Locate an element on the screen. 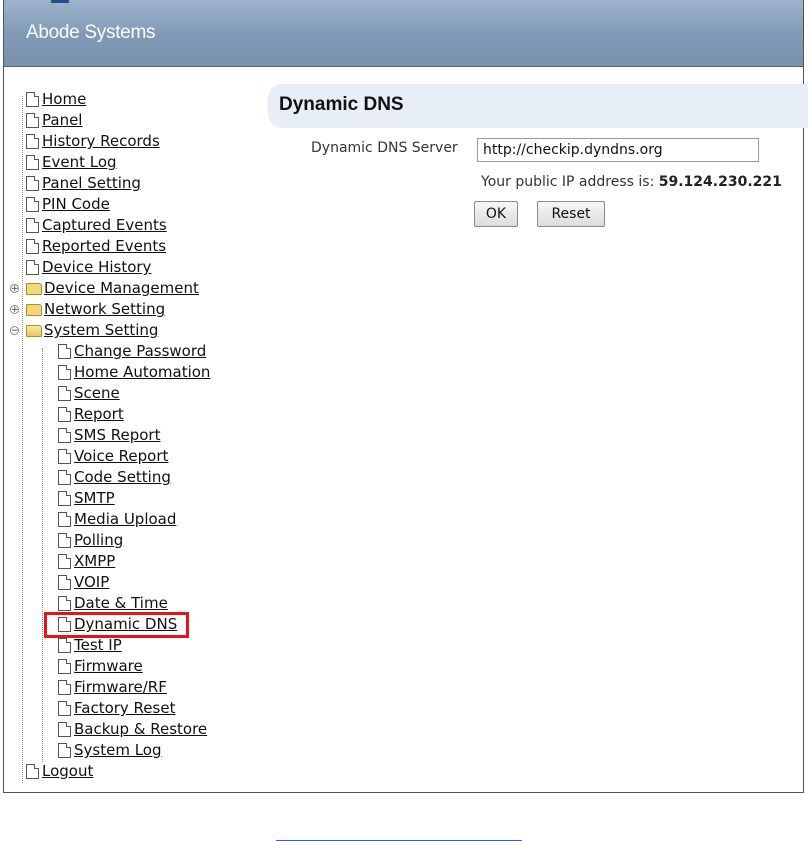 This screenshot has height=841, width=811. tree-item-factory-reset: Factory Reset is located at coordinates (116, 709).